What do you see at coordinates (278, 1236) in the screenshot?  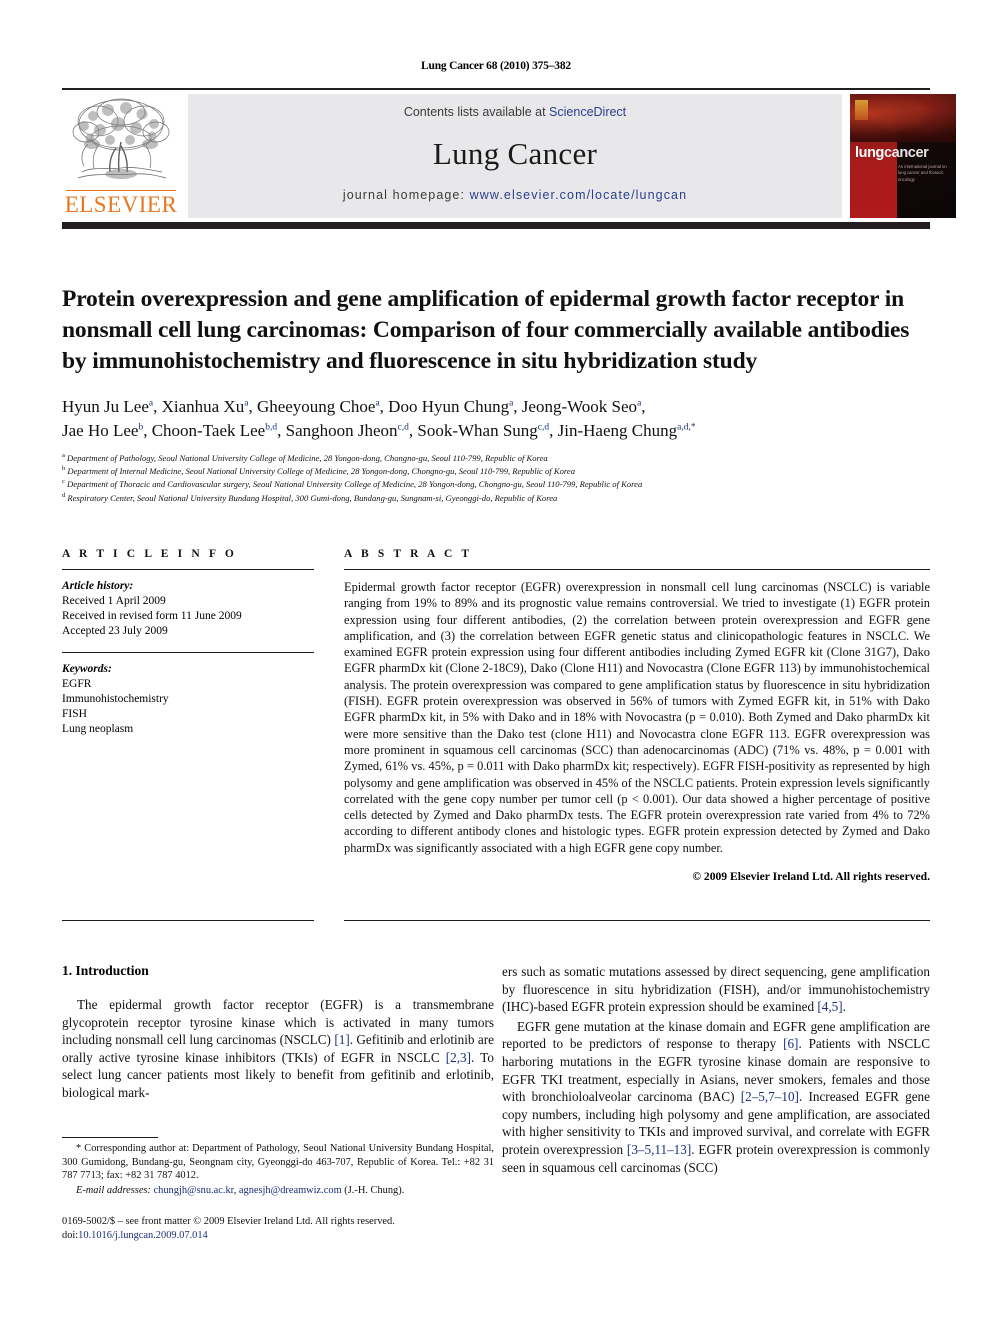 I see `doi-line: doi:10.1016/j.lungcan.2009.07.014` at bounding box center [278, 1236].